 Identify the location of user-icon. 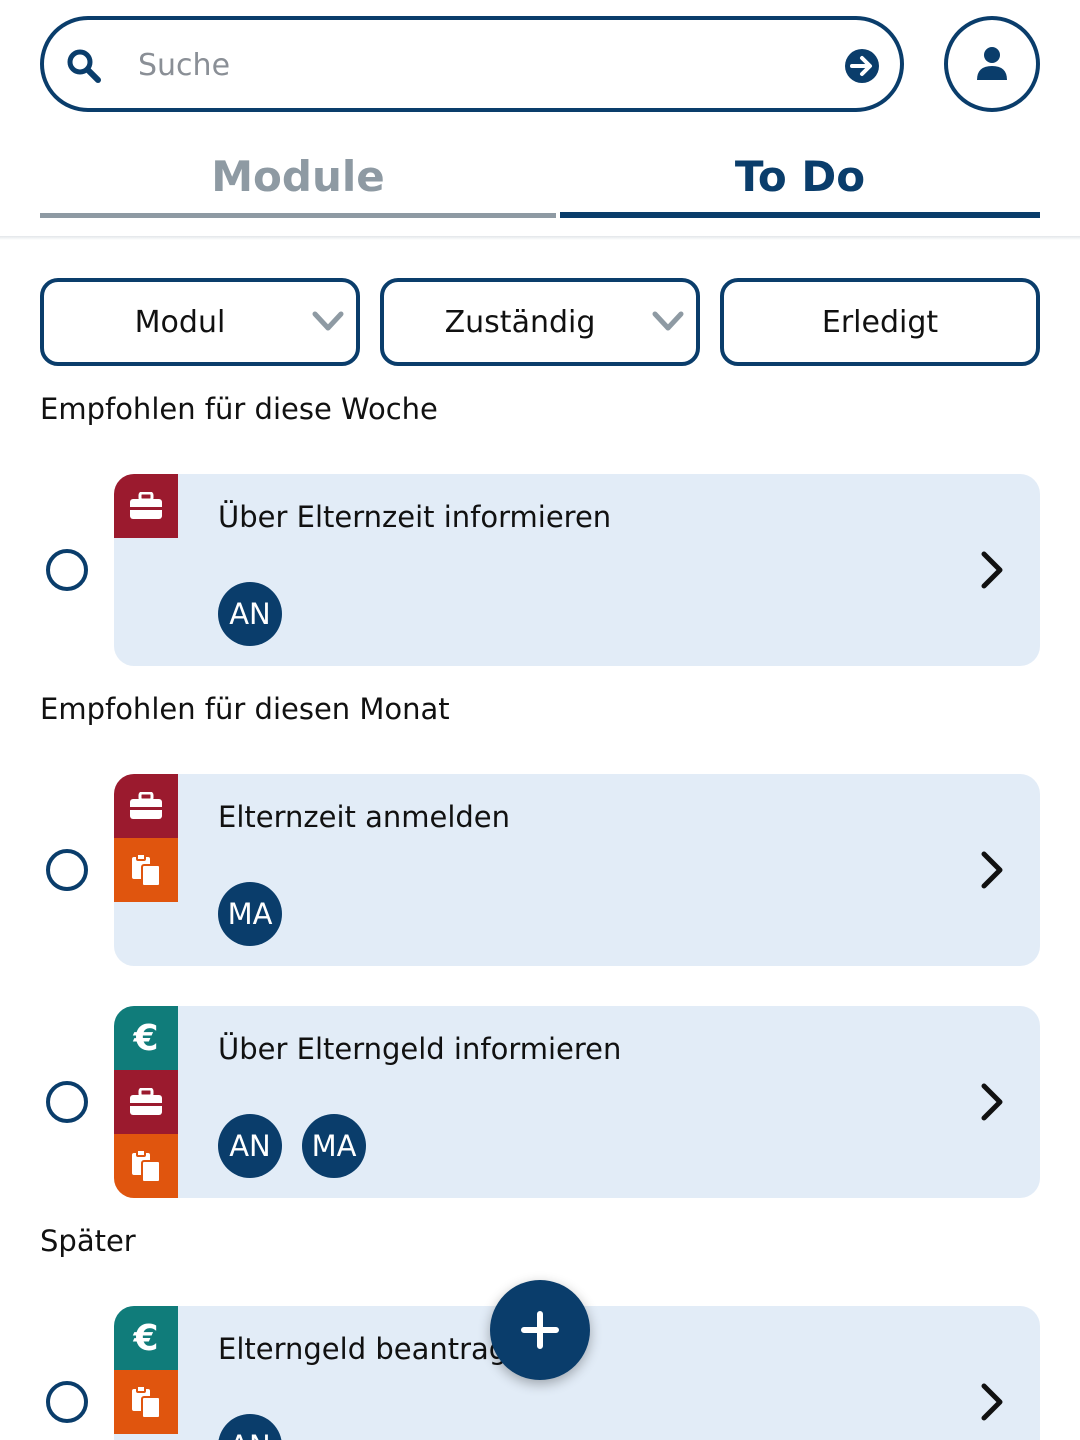
(992, 63).